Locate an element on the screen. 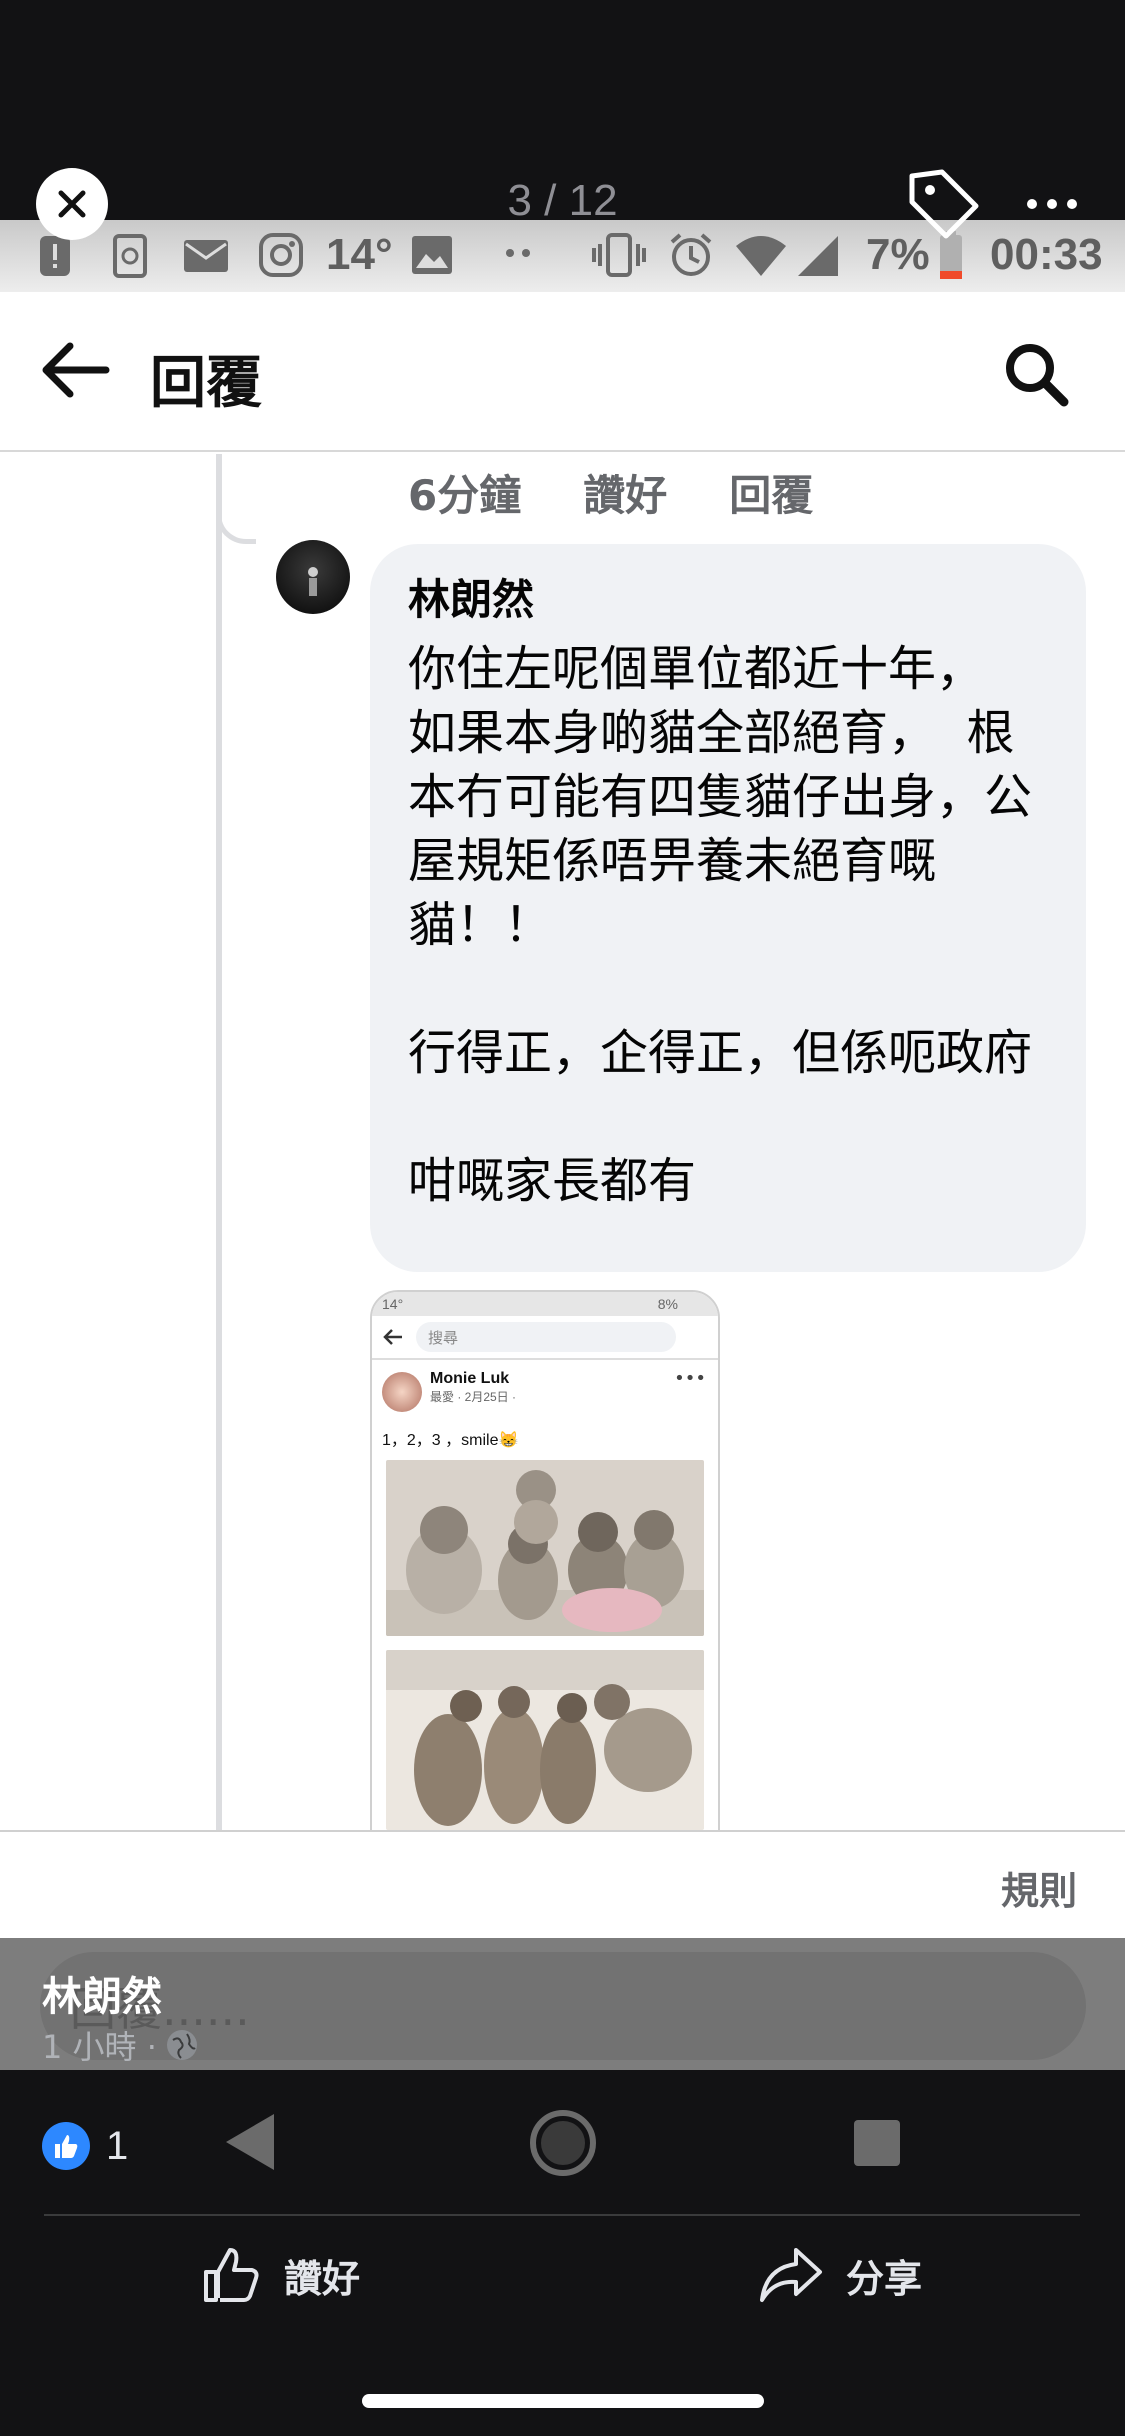 This screenshot has height=2436, width=1125. square-recents-icon is located at coordinates (877, 2143).